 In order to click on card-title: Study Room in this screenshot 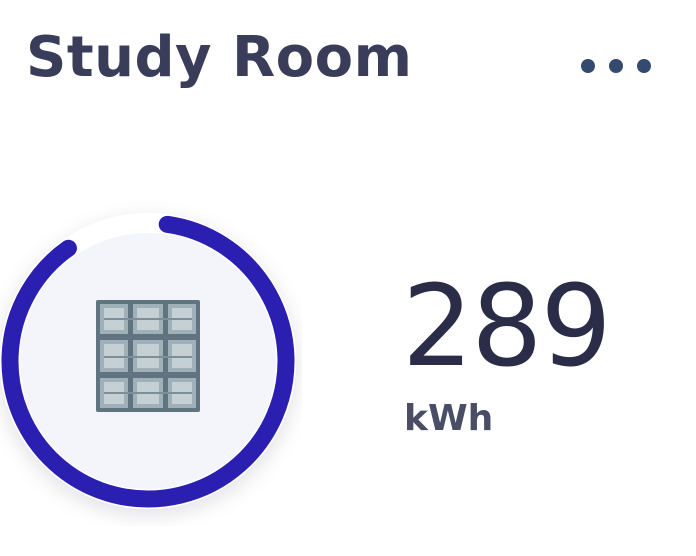, I will do `click(219, 57)`.